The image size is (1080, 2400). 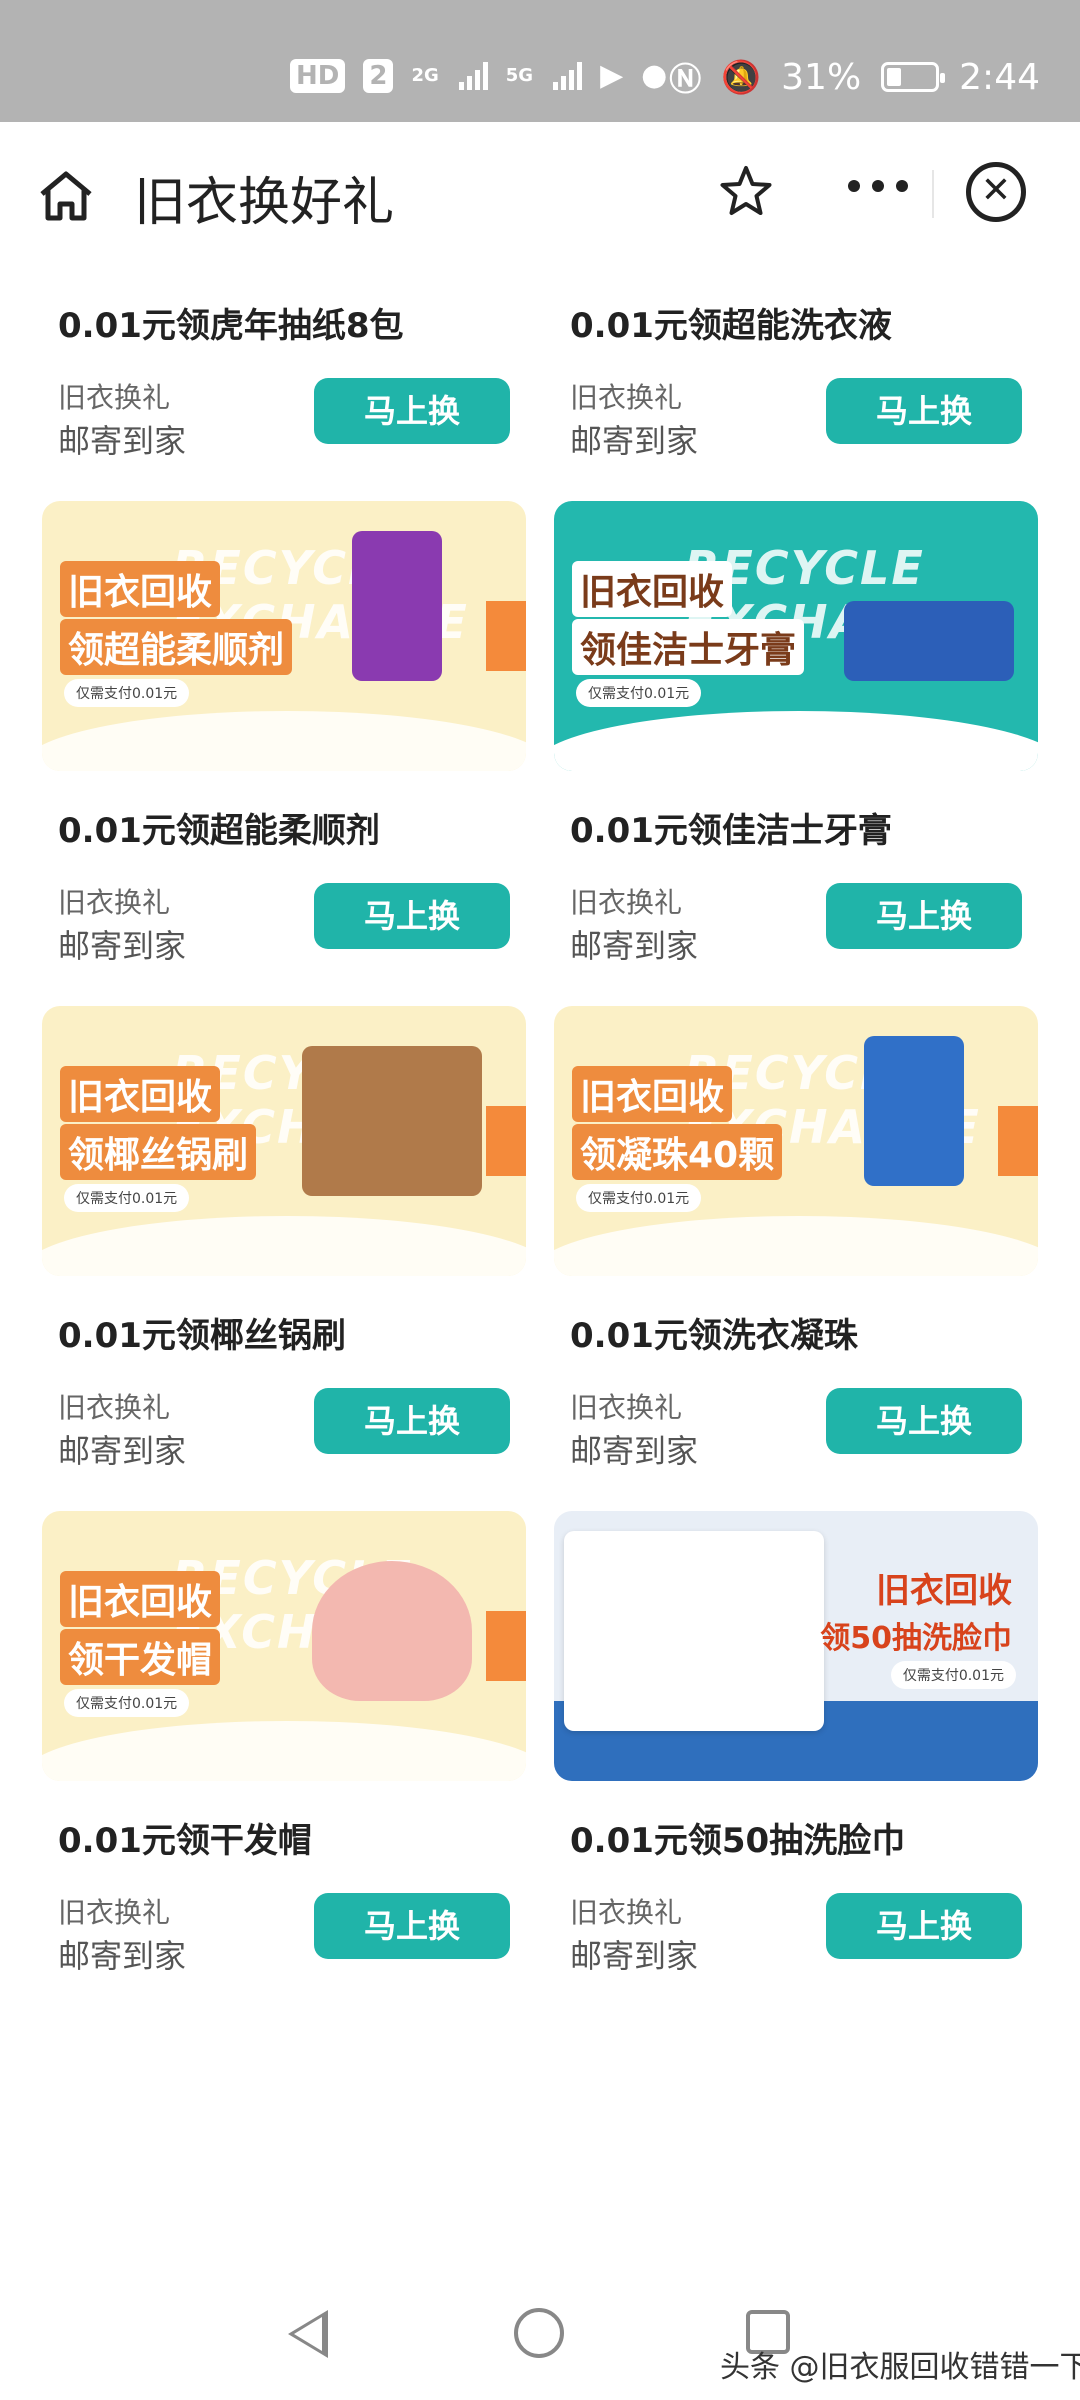 I want to click on product-name: 0.01元领虎年抽纸8包, so click(x=231, y=322).